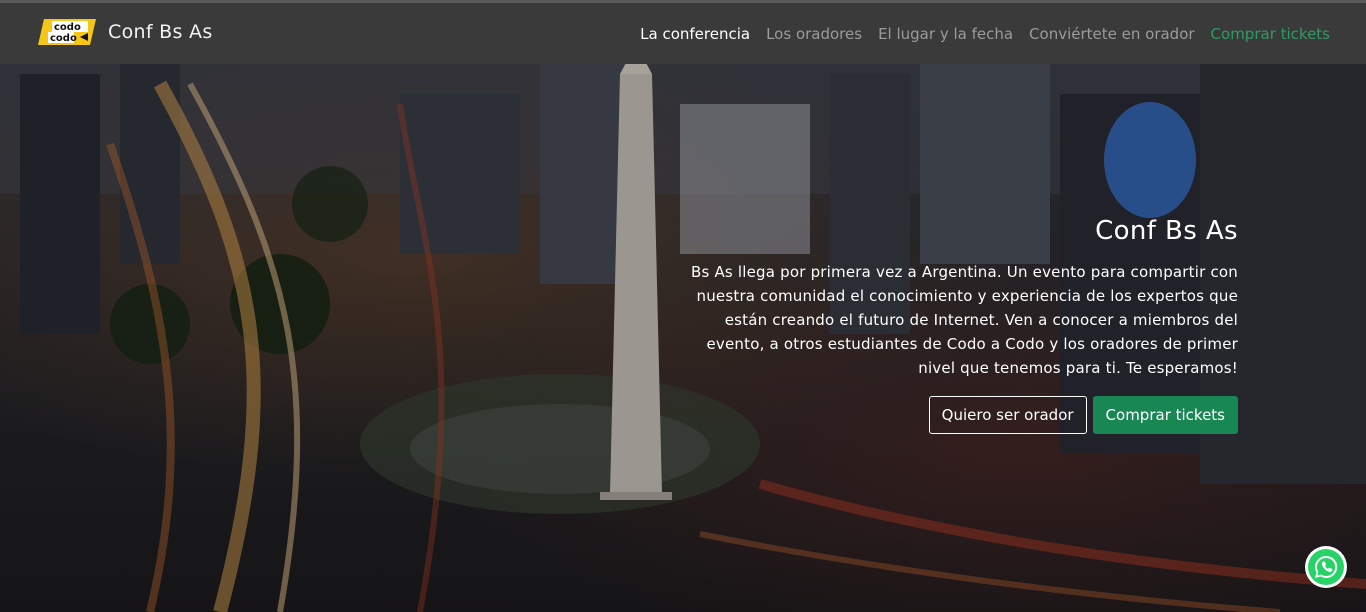  What do you see at coordinates (945, 34) in the screenshot?
I see `nav-item-lugar-fecha: El lugar y la fecha` at bounding box center [945, 34].